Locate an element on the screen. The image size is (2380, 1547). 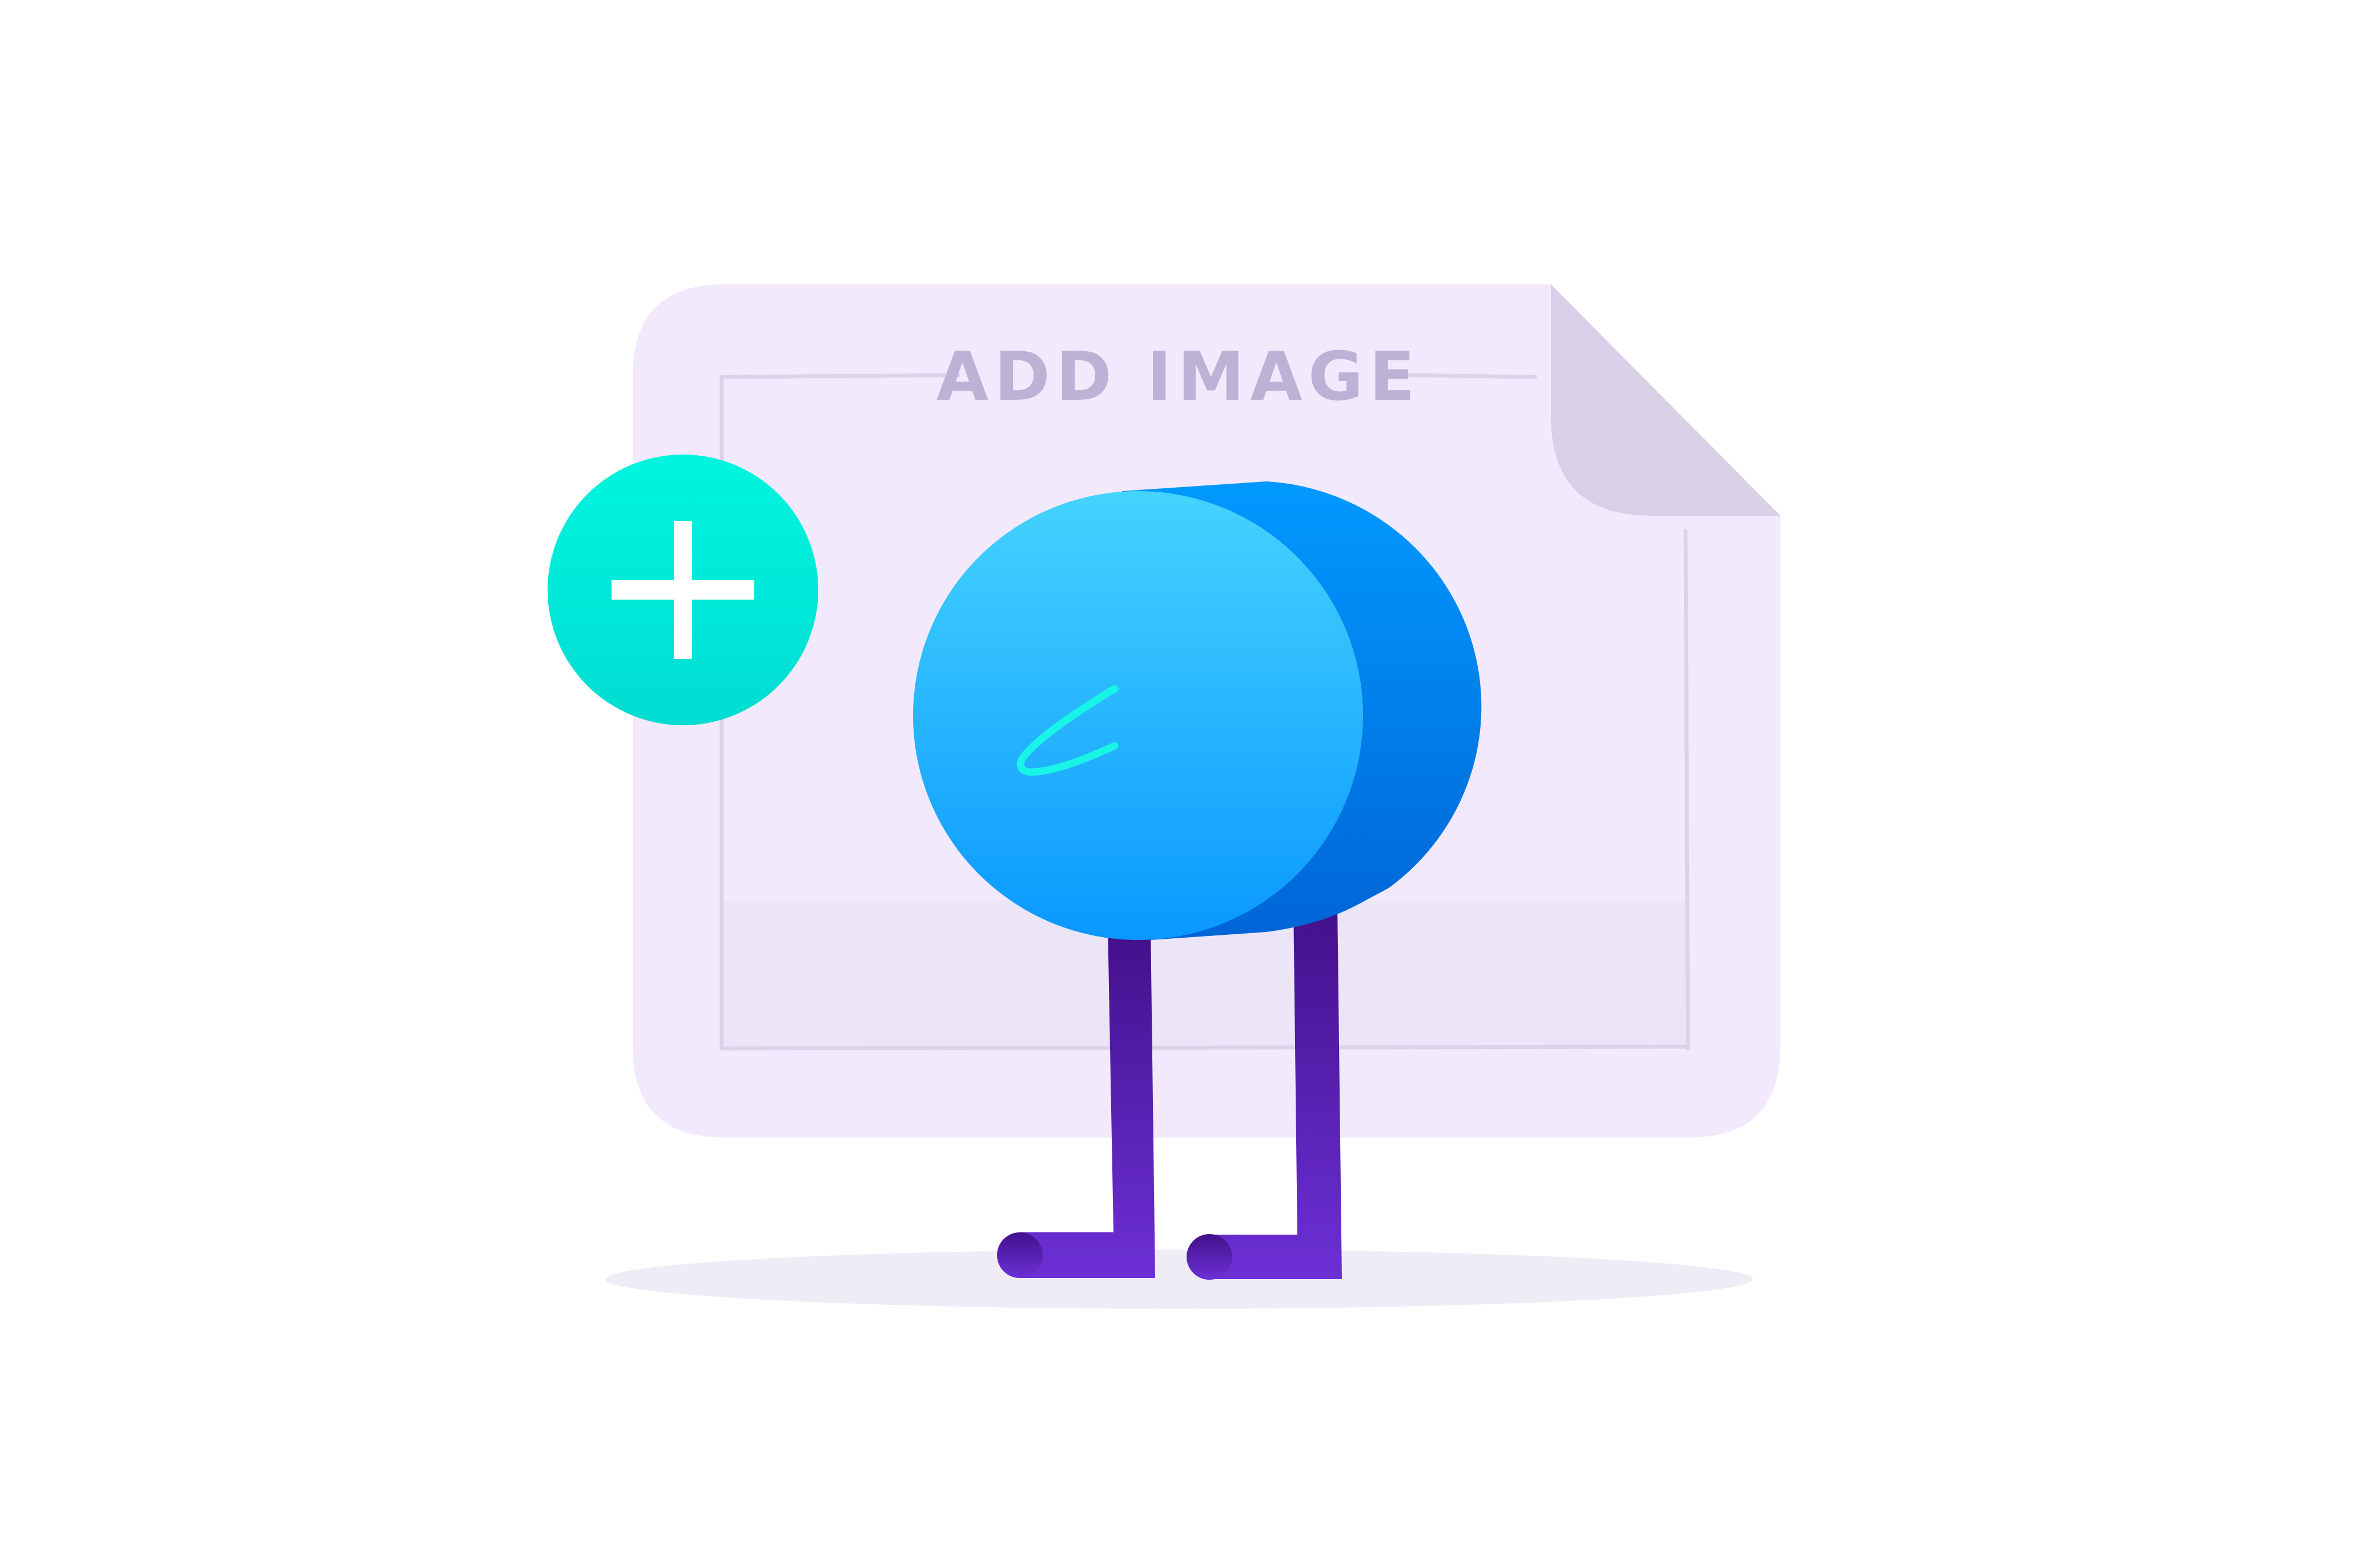
folded-corner is located at coordinates (1665, 400).